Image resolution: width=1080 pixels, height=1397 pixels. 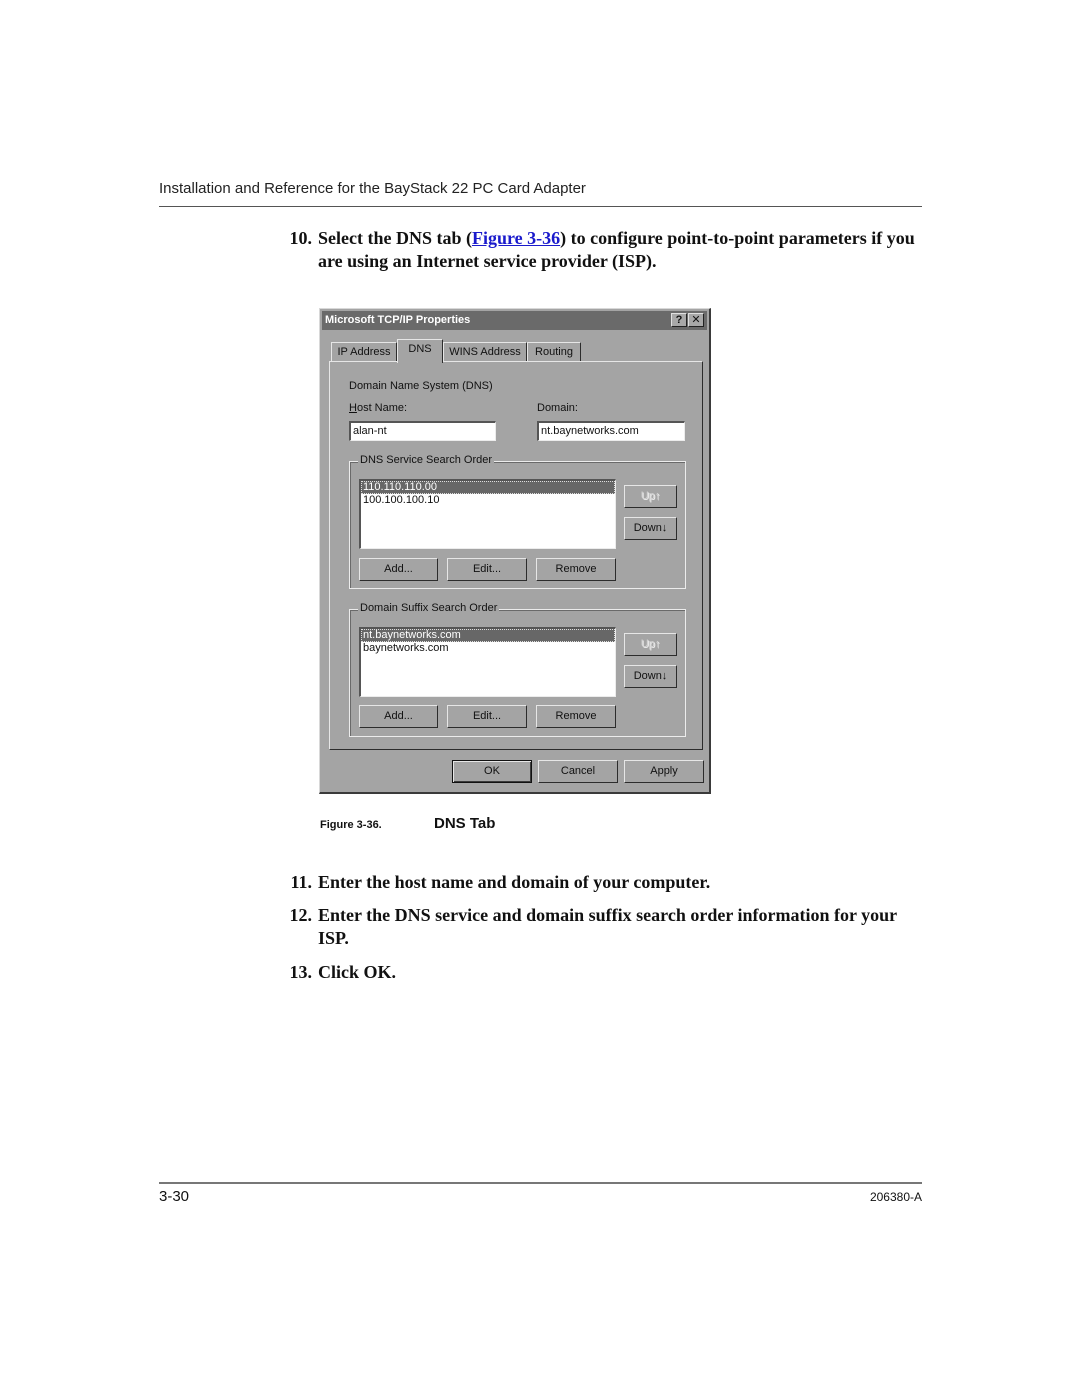 I want to click on host-name-label-text: ost Name:, so click(x=382, y=408).